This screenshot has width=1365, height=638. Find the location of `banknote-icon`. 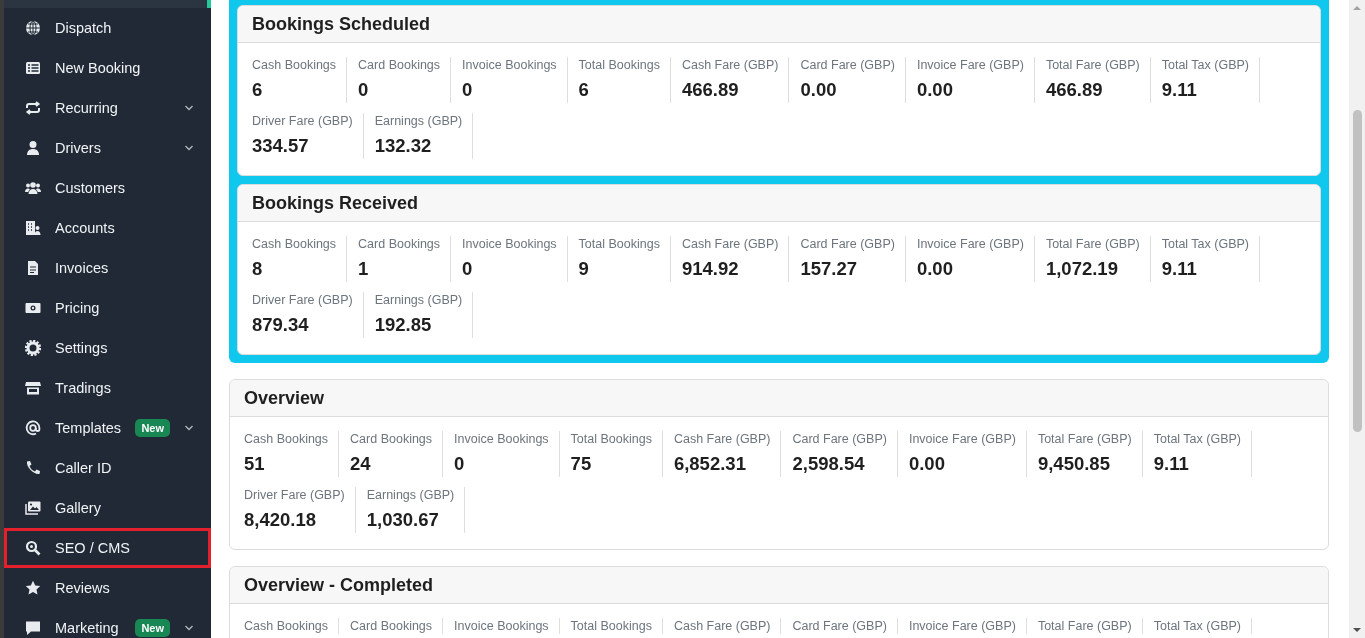

banknote-icon is located at coordinates (33, 308).